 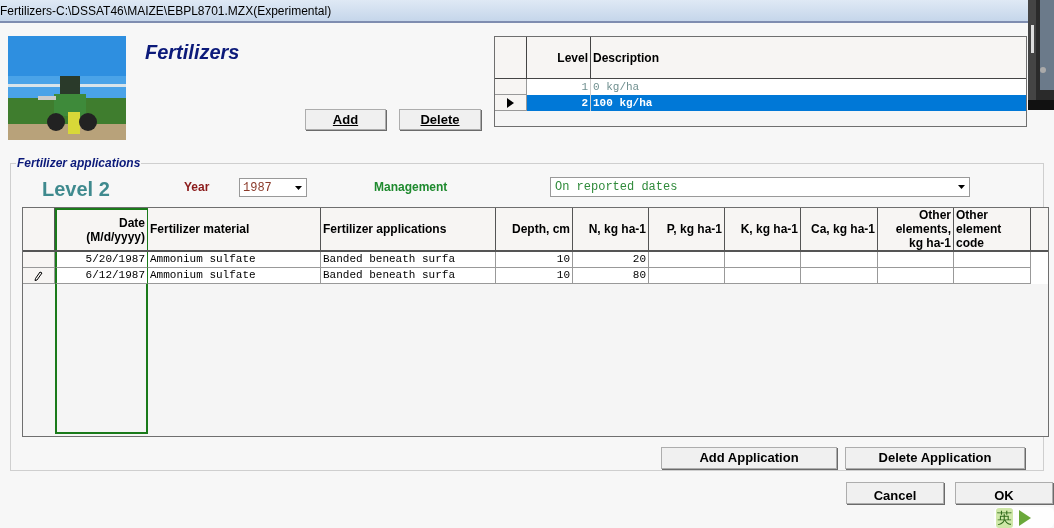 I want to click on column-header: Other elements, kg ha-1, so click(x=916, y=229).